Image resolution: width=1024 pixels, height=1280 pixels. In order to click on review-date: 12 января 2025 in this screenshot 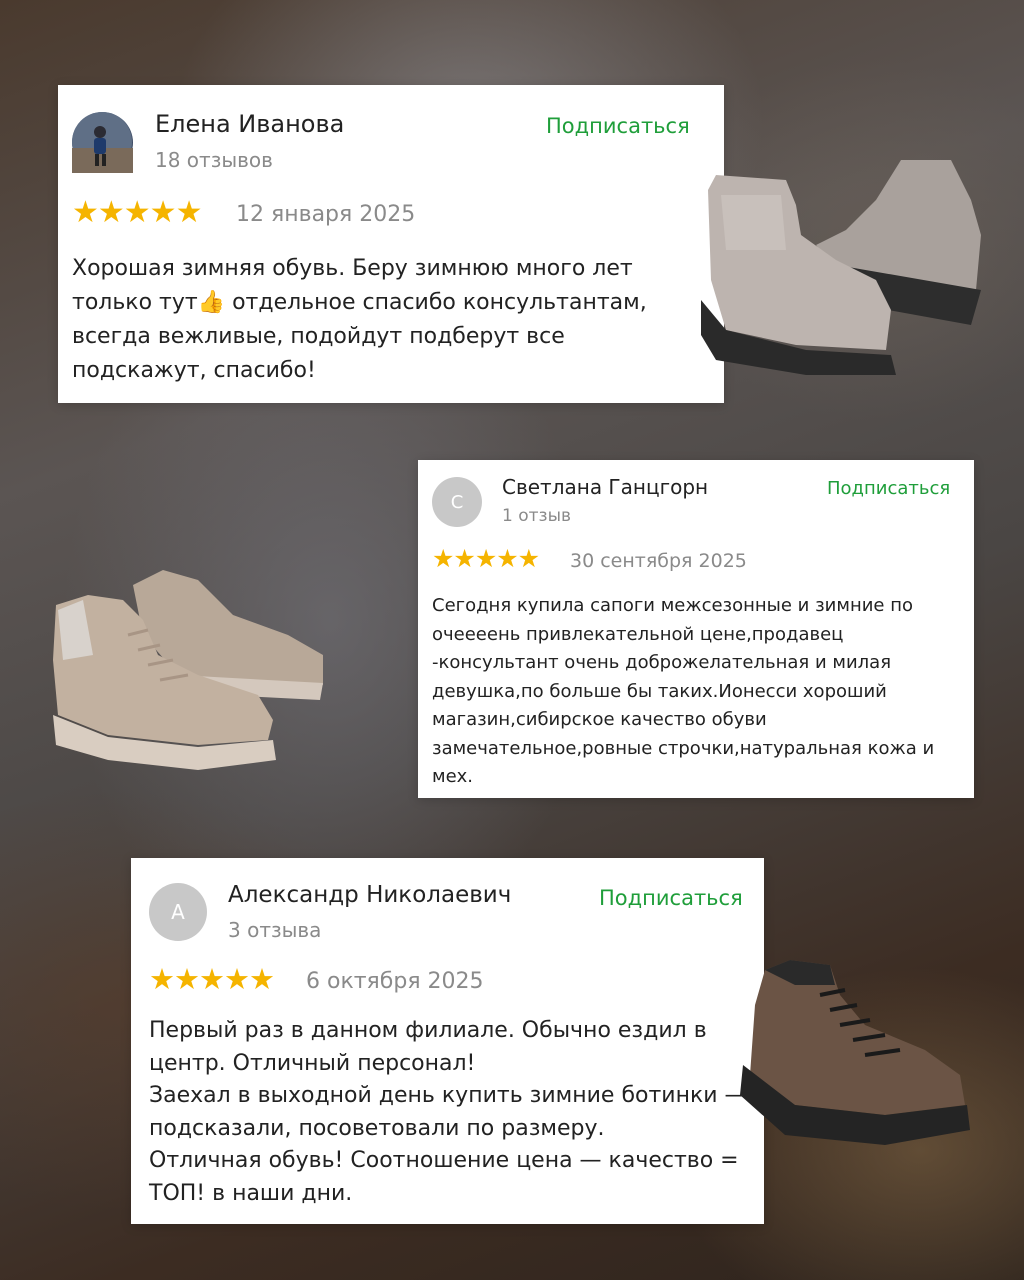, I will do `click(326, 214)`.